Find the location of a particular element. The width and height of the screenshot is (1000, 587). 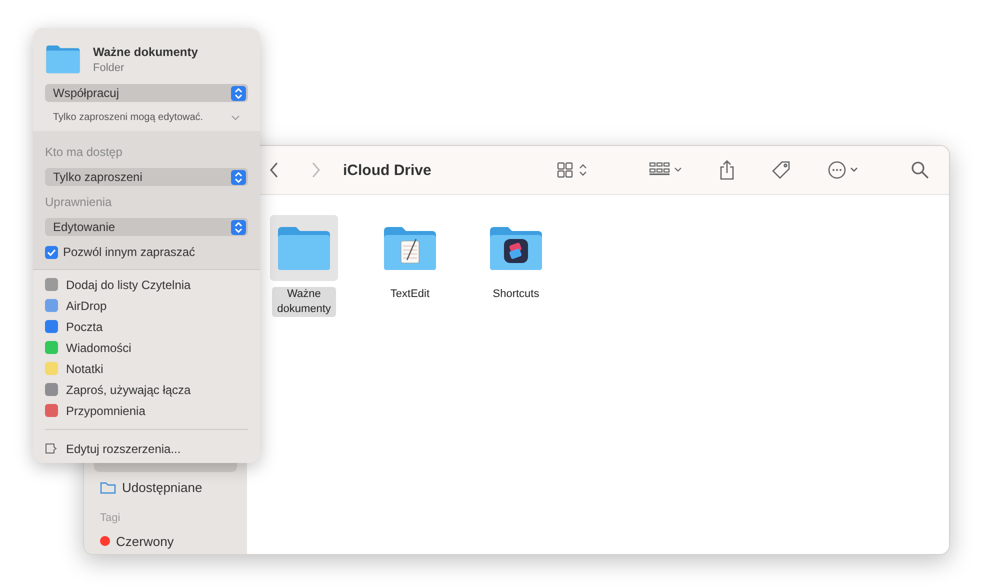

extension-icon is located at coordinates (51, 448).